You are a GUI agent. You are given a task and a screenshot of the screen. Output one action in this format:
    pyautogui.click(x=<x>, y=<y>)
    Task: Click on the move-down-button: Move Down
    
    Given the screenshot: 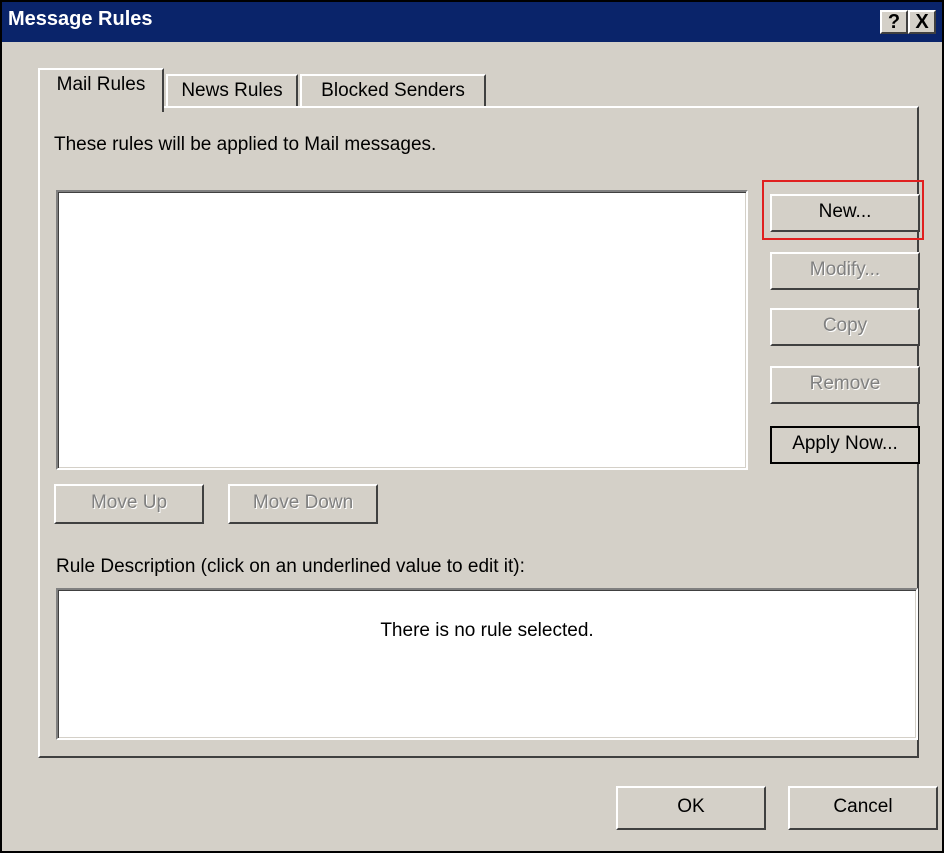 What is the action you would take?
    pyautogui.click(x=303, y=504)
    